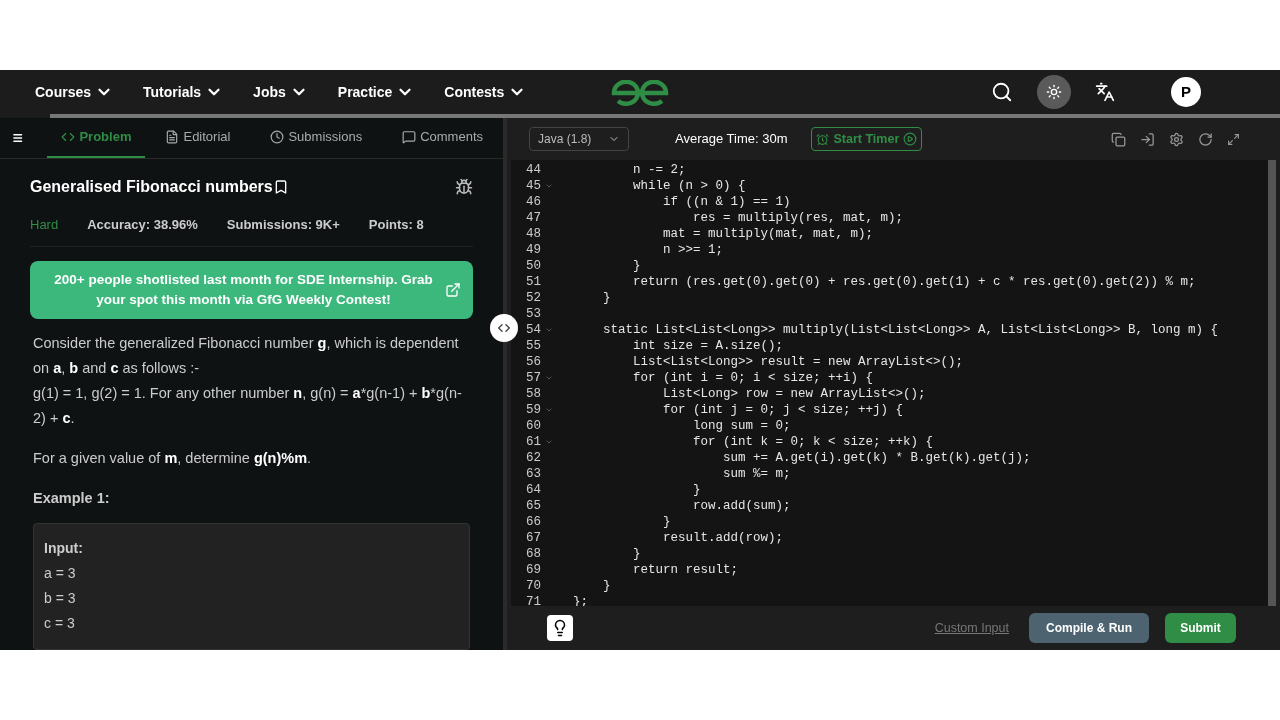 Image resolution: width=1280 pixels, height=720 pixels. I want to click on line-number: 71, so click(533, 599).